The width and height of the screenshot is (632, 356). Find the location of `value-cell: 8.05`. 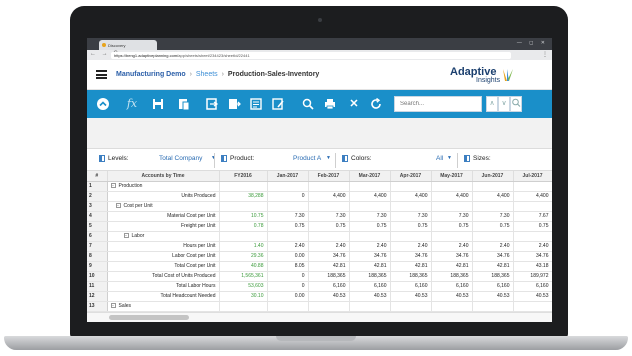

value-cell: 8.05 is located at coordinates (288, 266).